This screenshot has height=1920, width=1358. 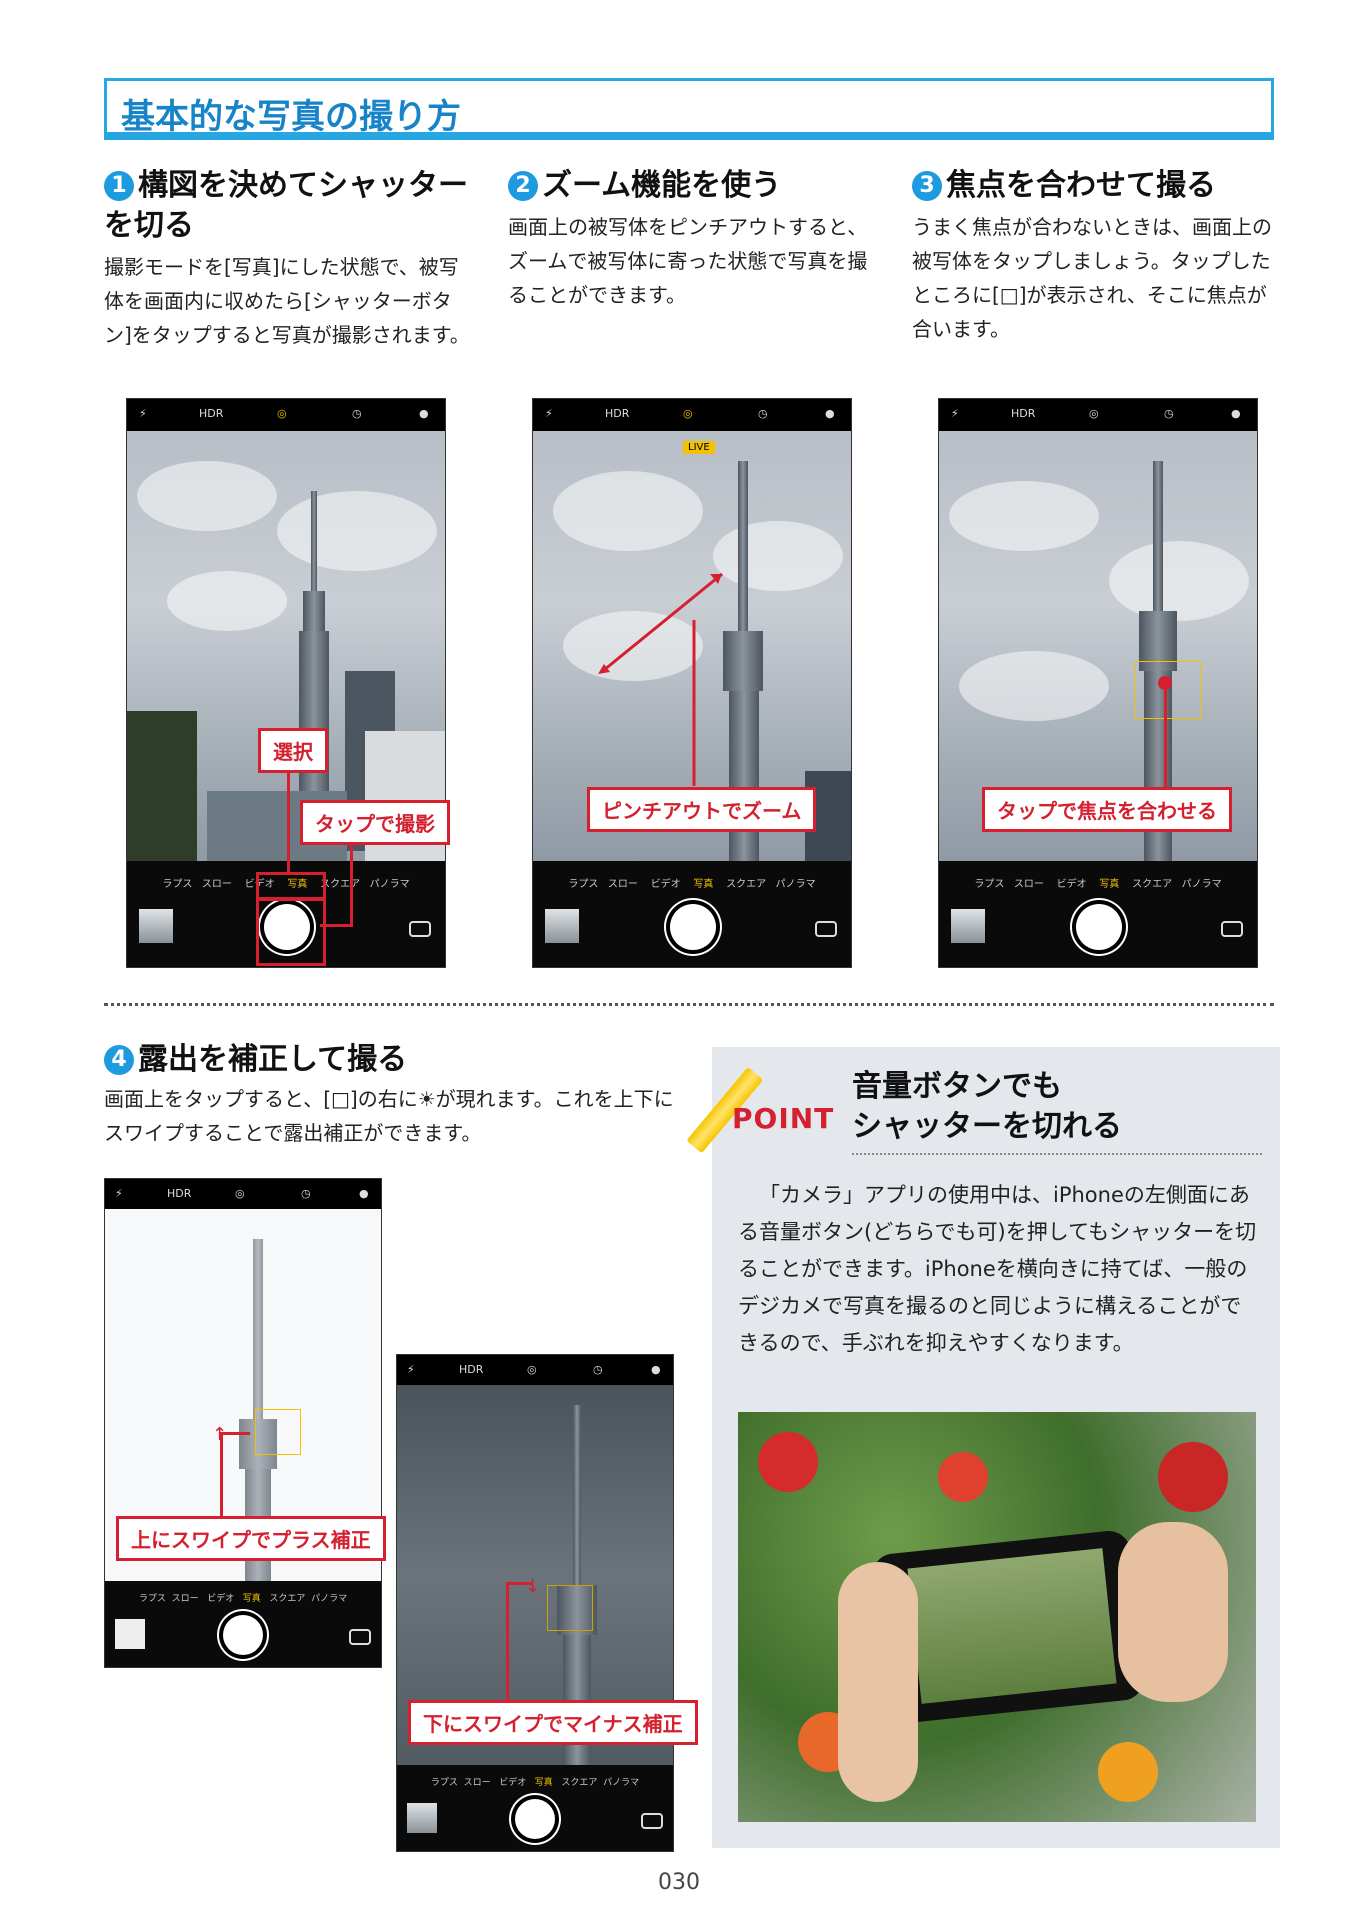 What do you see at coordinates (291, 117) in the screenshot?
I see `page-title: 基本的な写真の撮り方` at bounding box center [291, 117].